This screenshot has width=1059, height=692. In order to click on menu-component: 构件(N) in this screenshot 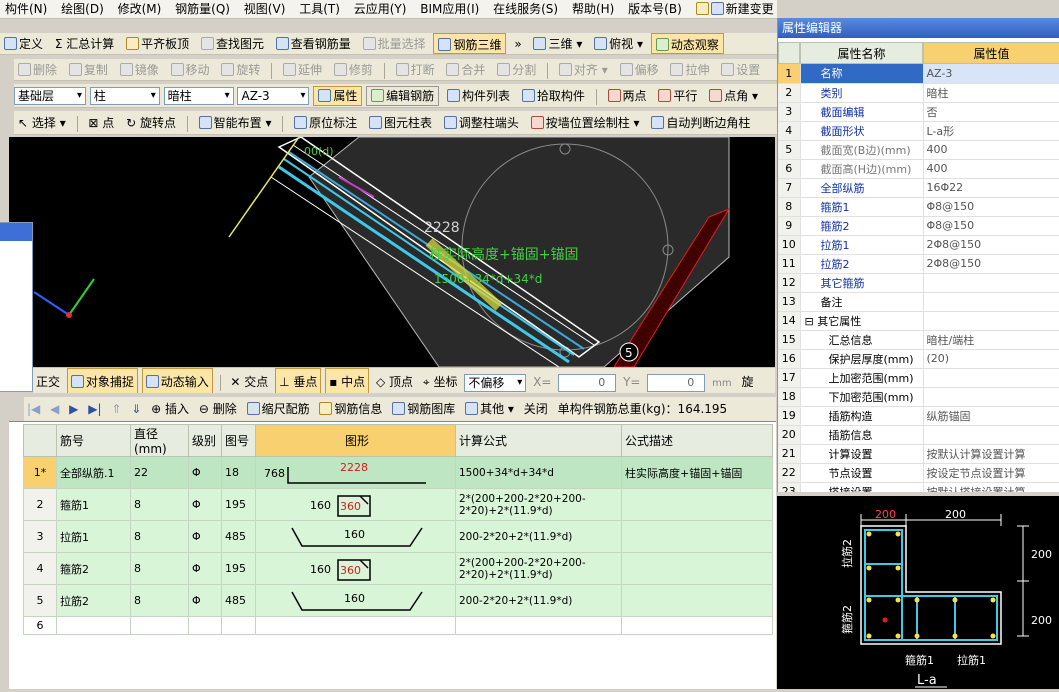, I will do `click(26, 9)`.